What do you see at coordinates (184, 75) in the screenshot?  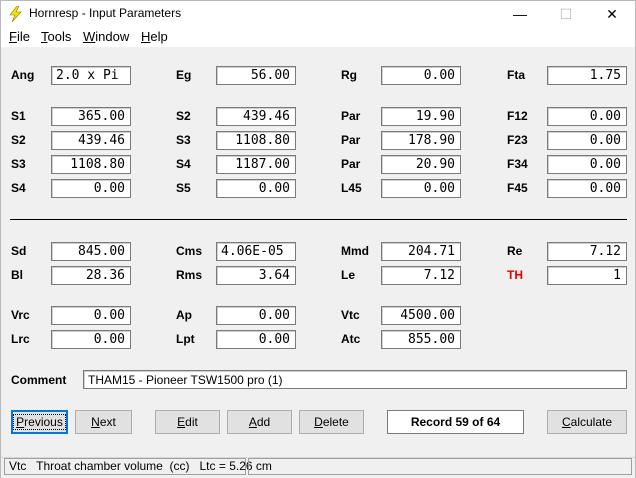 I see `label-eg: Eg` at bounding box center [184, 75].